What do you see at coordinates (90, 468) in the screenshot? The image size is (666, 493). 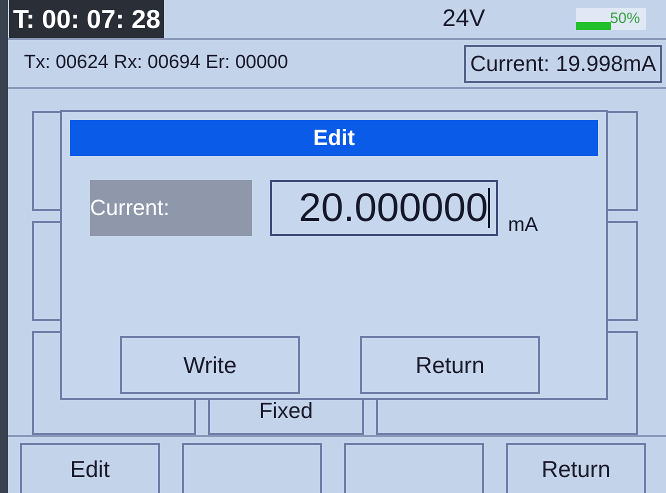 I see `softkey-button: Edit` at bounding box center [90, 468].